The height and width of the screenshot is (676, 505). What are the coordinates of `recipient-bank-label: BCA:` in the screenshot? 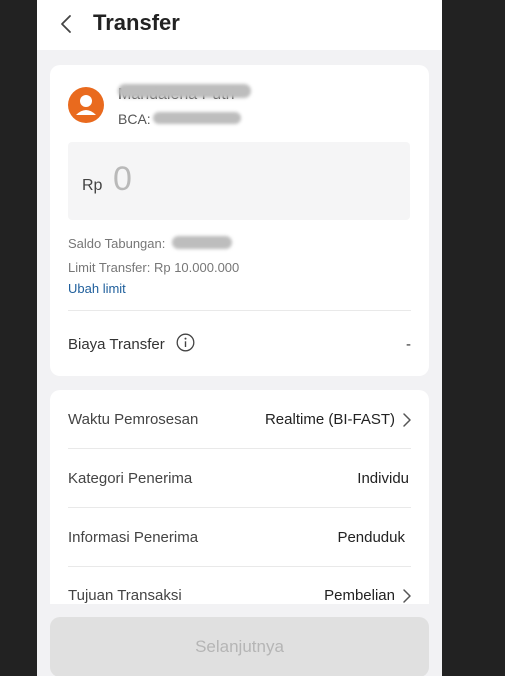 It's located at (134, 119).